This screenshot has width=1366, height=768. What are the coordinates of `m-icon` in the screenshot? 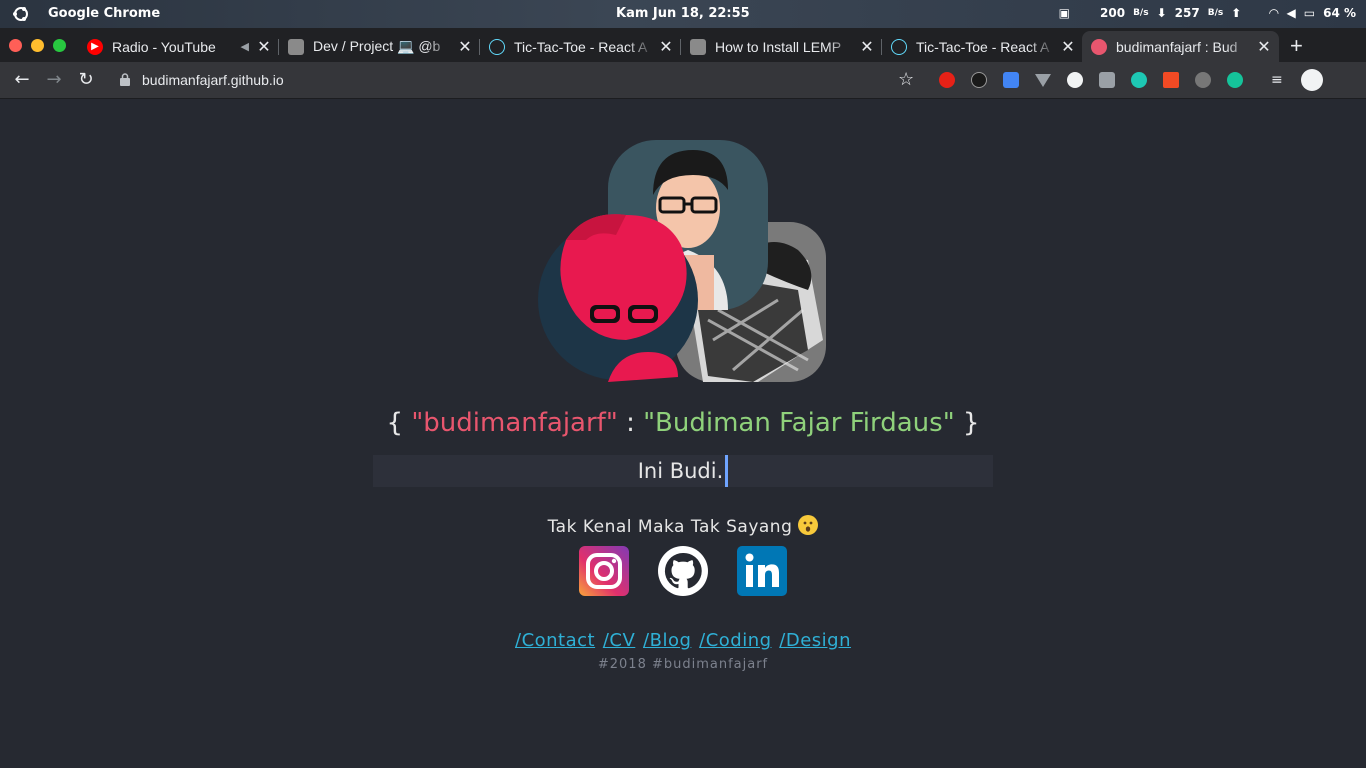 It's located at (1139, 80).